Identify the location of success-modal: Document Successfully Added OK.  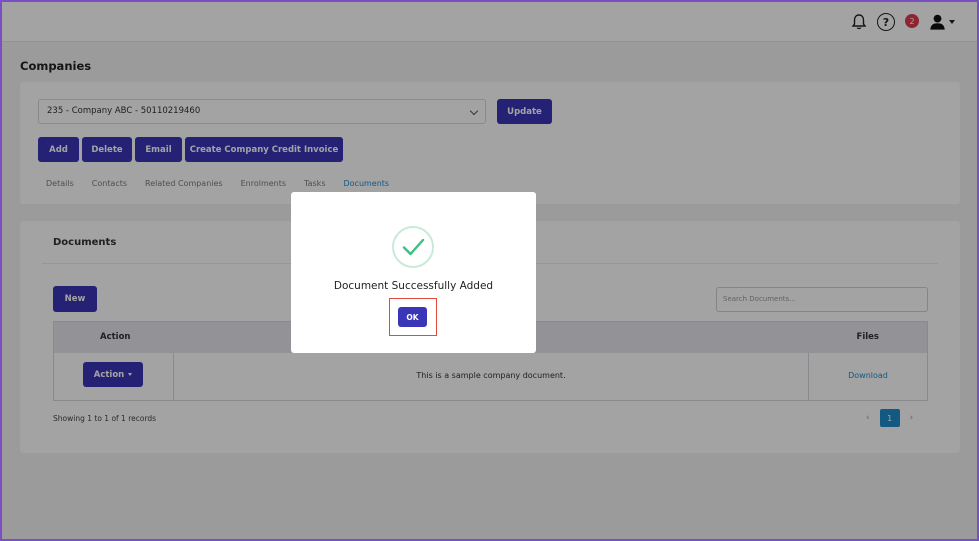
(413, 272).